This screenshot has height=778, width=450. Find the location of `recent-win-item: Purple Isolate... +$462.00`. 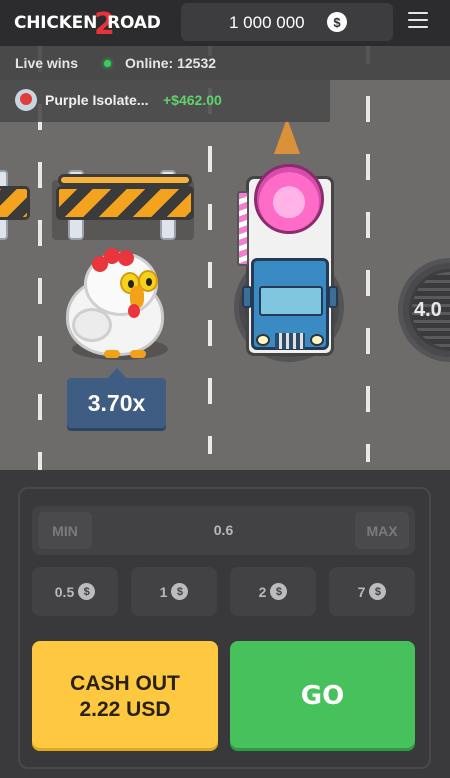

recent-win-item: Purple Isolate... +$462.00 is located at coordinates (165, 101).